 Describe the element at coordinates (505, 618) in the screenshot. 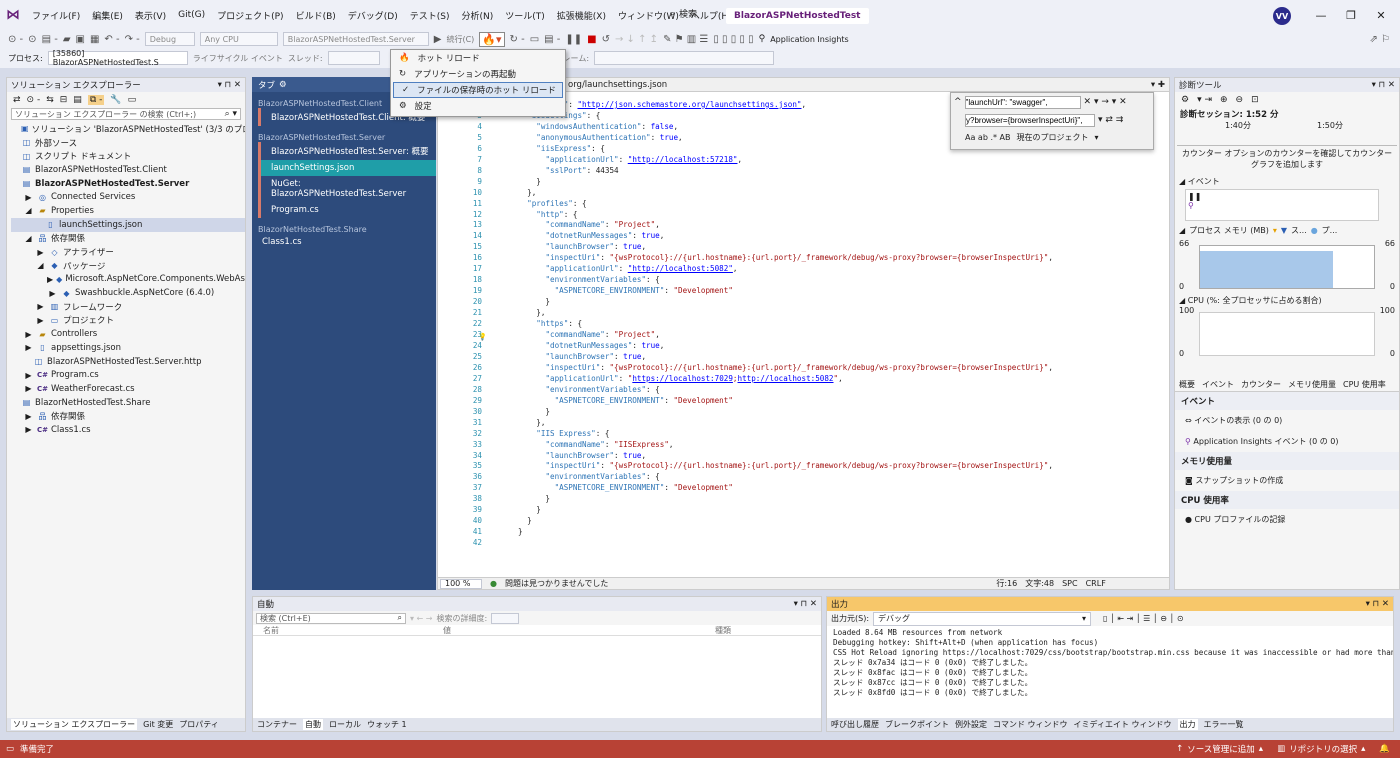

I see `depth-dropdown` at that location.